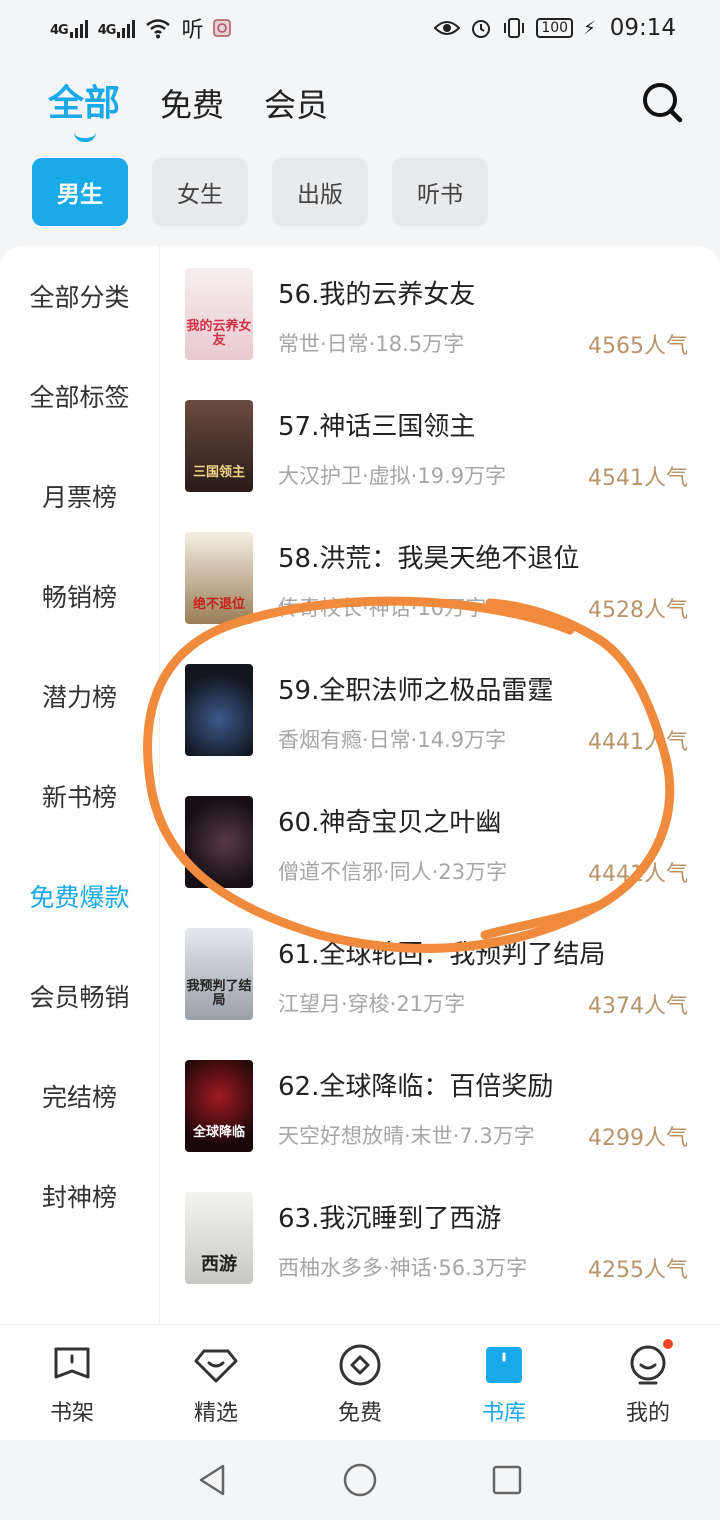  What do you see at coordinates (416, 691) in the screenshot?
I see `book-title: 59.全职法师之极品雷霆` at bounding box center [416, 691].